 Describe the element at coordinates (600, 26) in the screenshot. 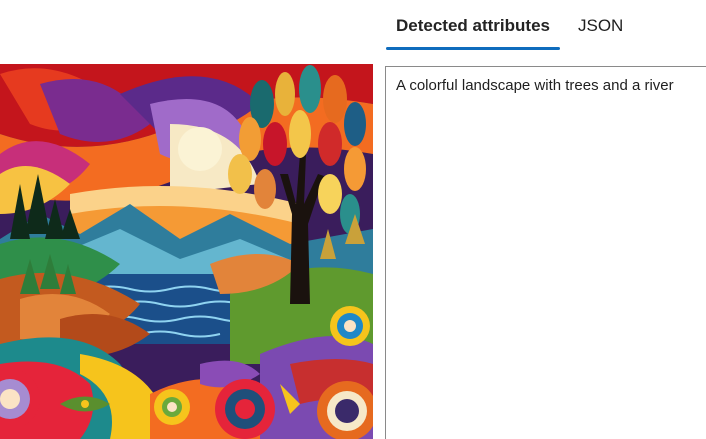

I see `tab-json: JSON` at that location.